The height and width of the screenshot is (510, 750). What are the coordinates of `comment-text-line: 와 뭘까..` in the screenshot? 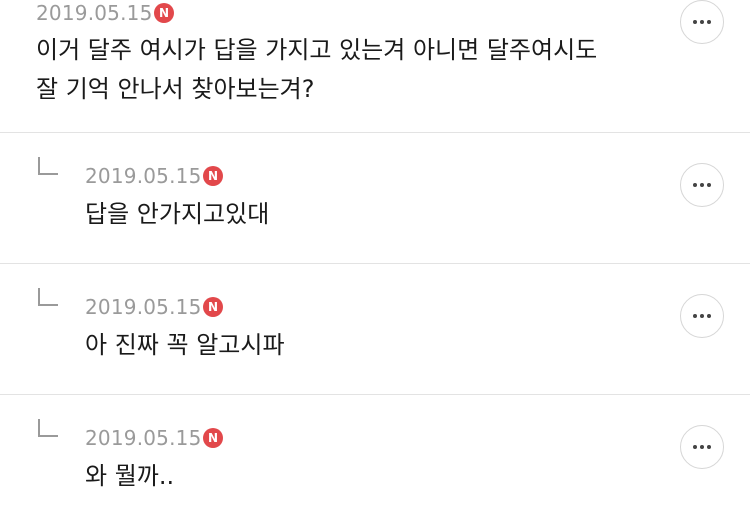 It's located at (130, 476).